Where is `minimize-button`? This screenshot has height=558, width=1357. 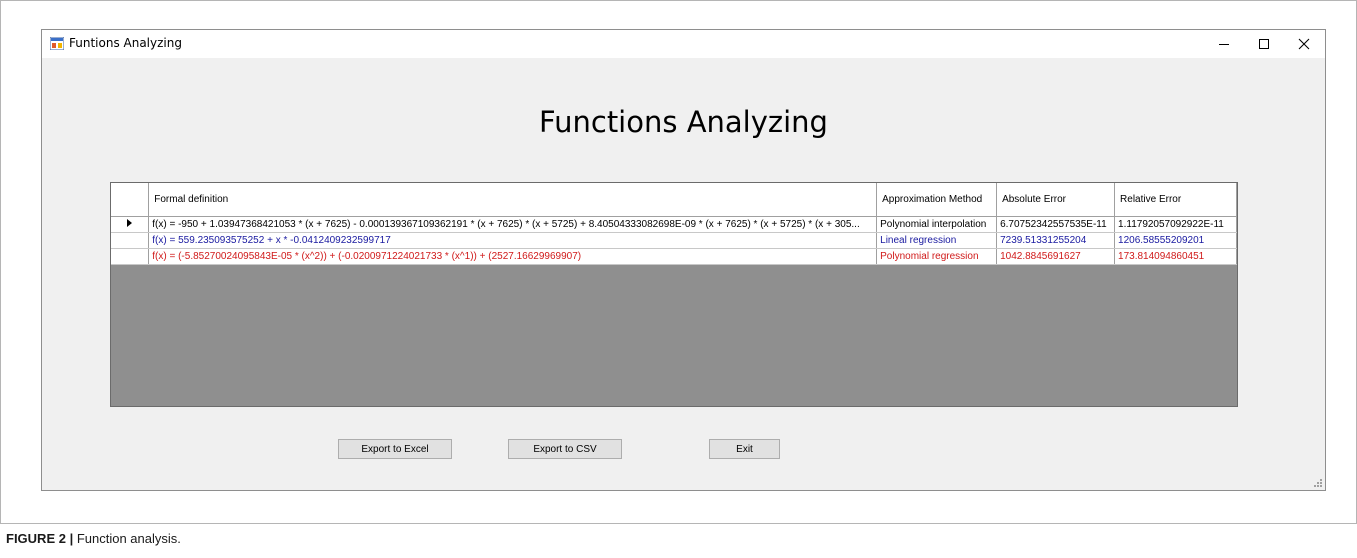 minimize-button is located at coordinates (1224, 44).